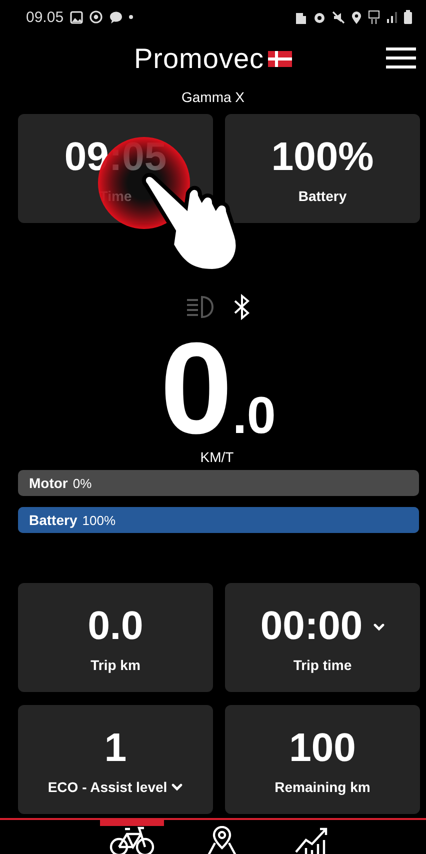  Describe the element at coordinates (213, 97) in the screenshot. I see `device-name: Gamma X` at that location.